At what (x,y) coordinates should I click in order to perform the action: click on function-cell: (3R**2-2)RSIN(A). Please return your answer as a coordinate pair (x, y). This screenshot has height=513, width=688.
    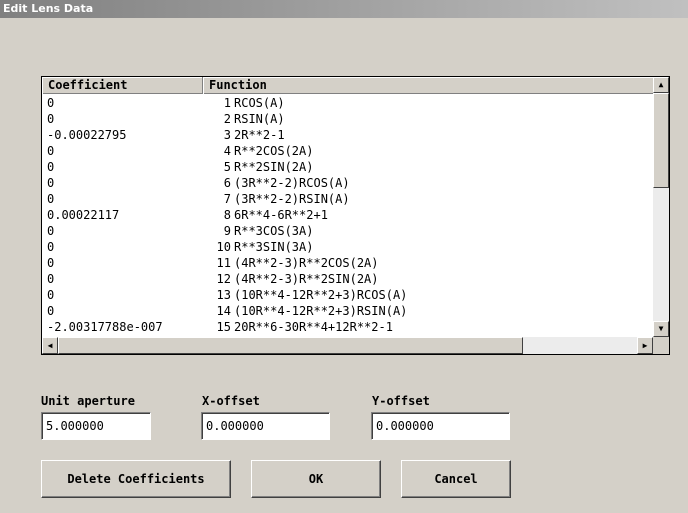
    Looking at the image, I should click on (292, 199).